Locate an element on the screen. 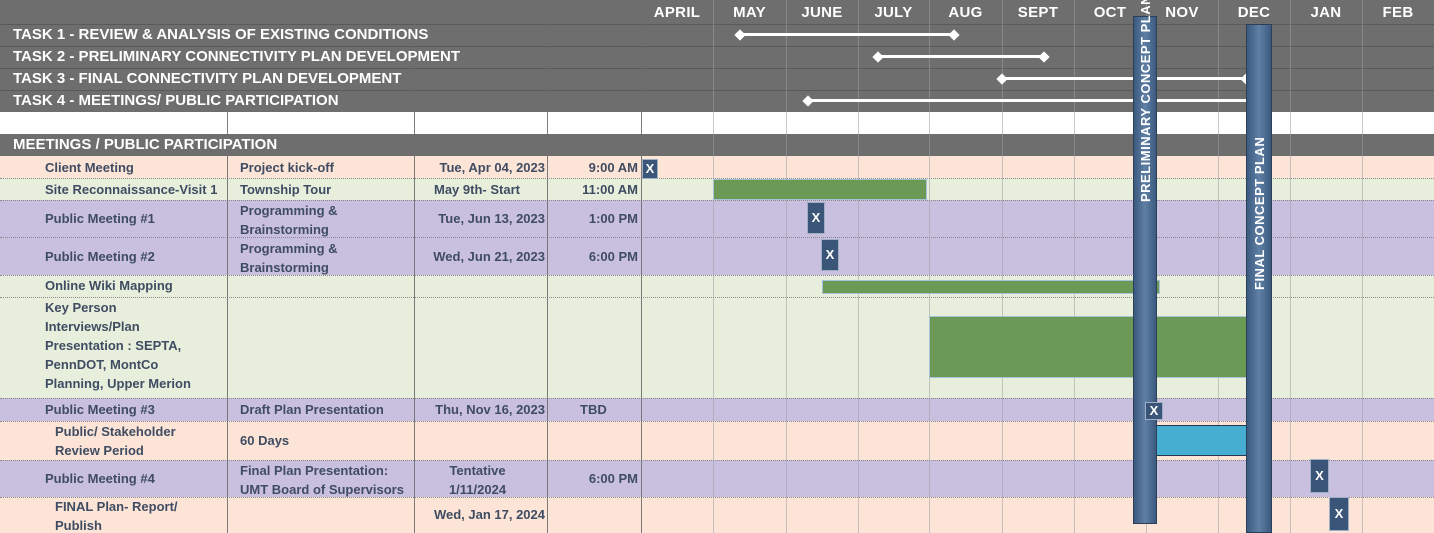 The image size is (1434, 533). row-time: 11:00 AM is located at coordinates (610, 189).